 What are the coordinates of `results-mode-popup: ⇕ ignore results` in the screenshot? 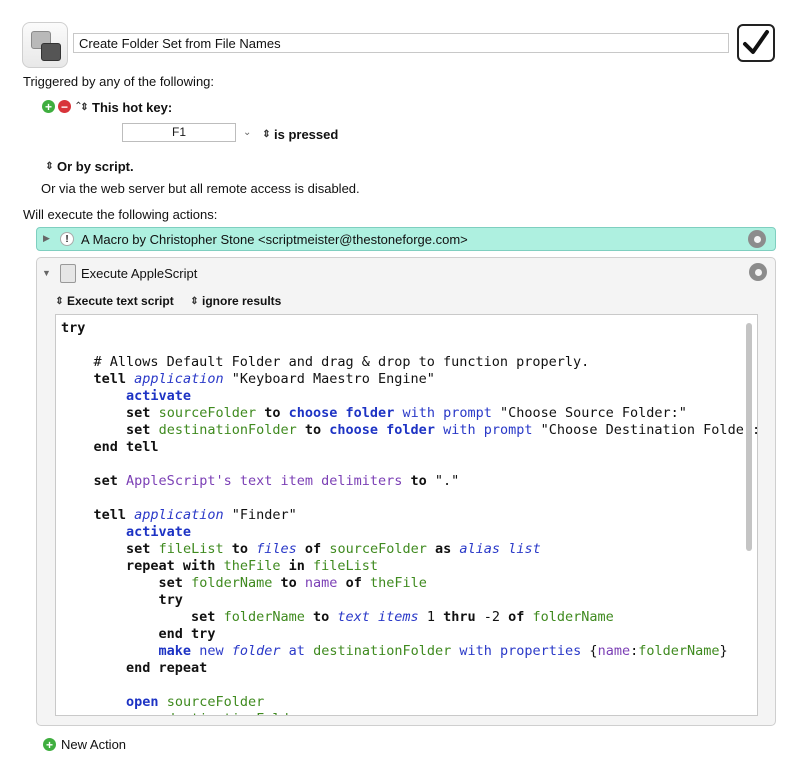 It's located at (235, 301).